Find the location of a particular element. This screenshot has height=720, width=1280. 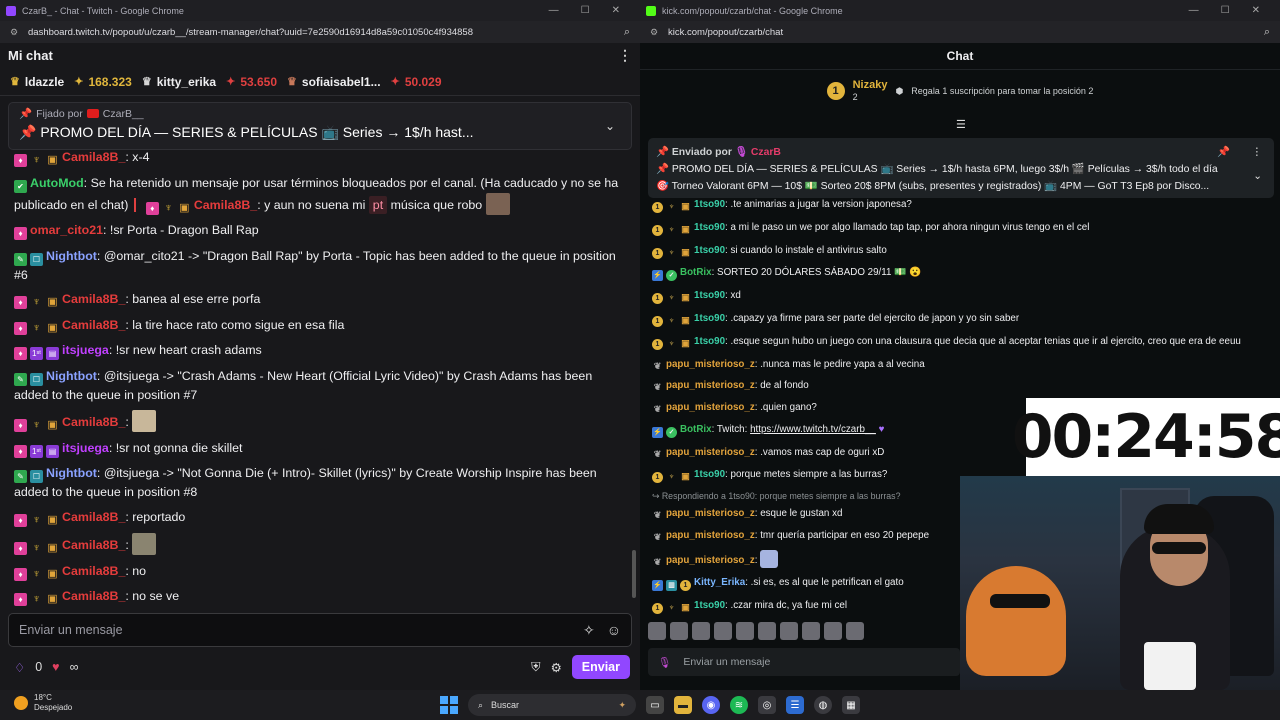

chat-username: AutoMod is located at coordinates (57, 183).